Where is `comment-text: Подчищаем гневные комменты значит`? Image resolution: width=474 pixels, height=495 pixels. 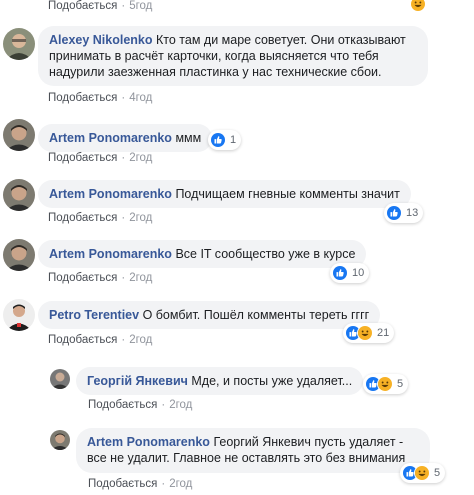
comment-text: Подчищаем гневные комменты значит is located at coordinates (287, 194).